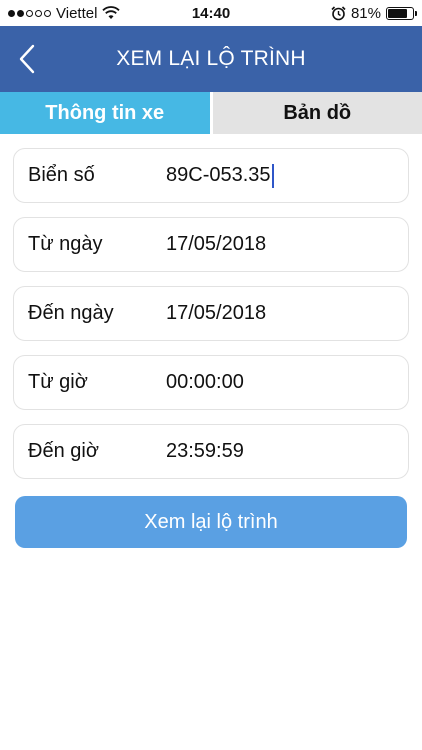  I want to click on to-time-label: Đến giờ, so click(63, 451).